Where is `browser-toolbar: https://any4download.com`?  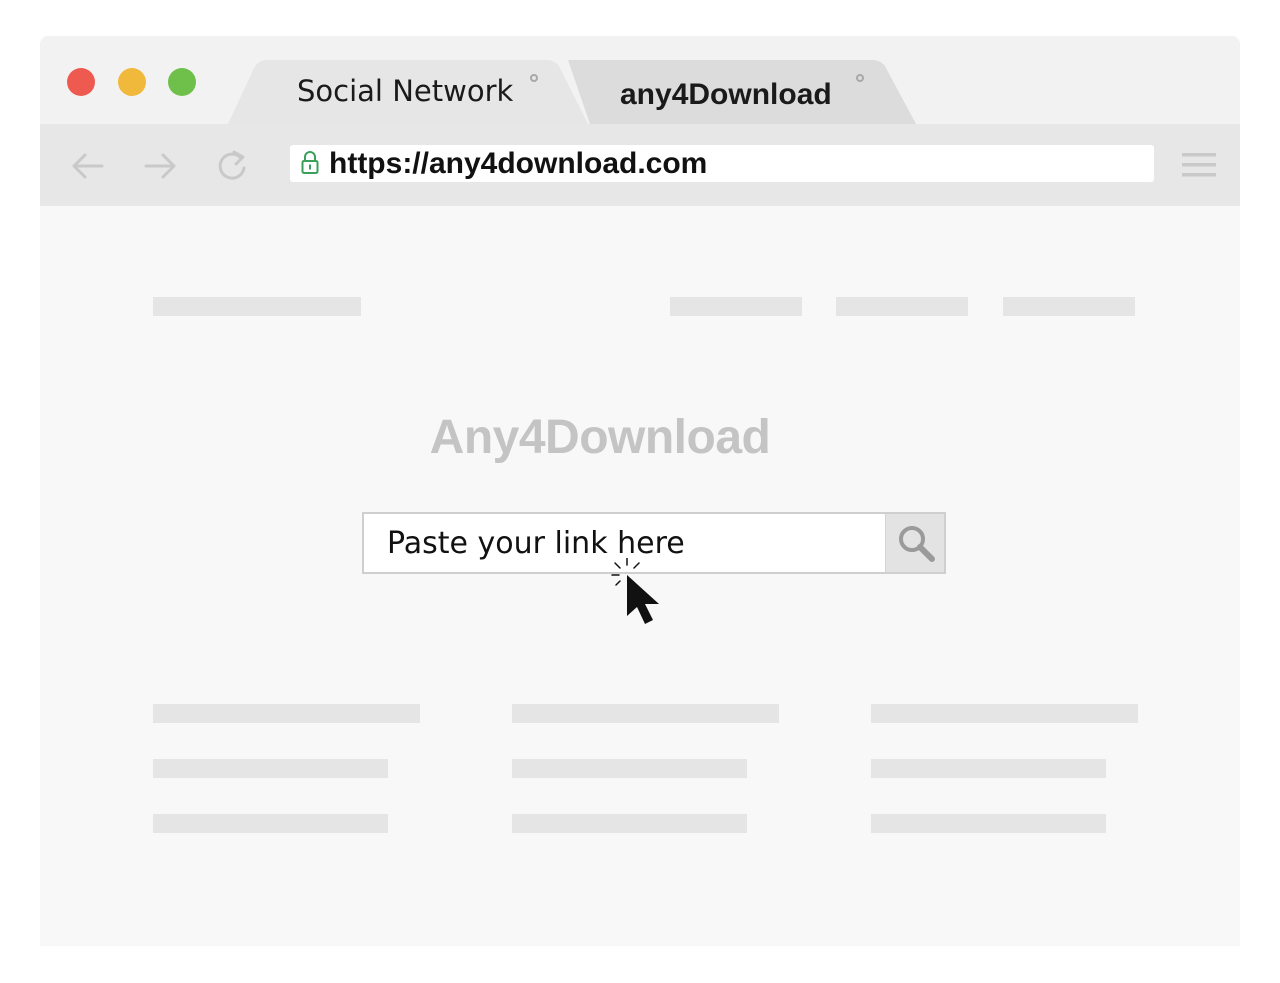
browser-toolbar: https://any4download.com is located at coordinates (640, 165).